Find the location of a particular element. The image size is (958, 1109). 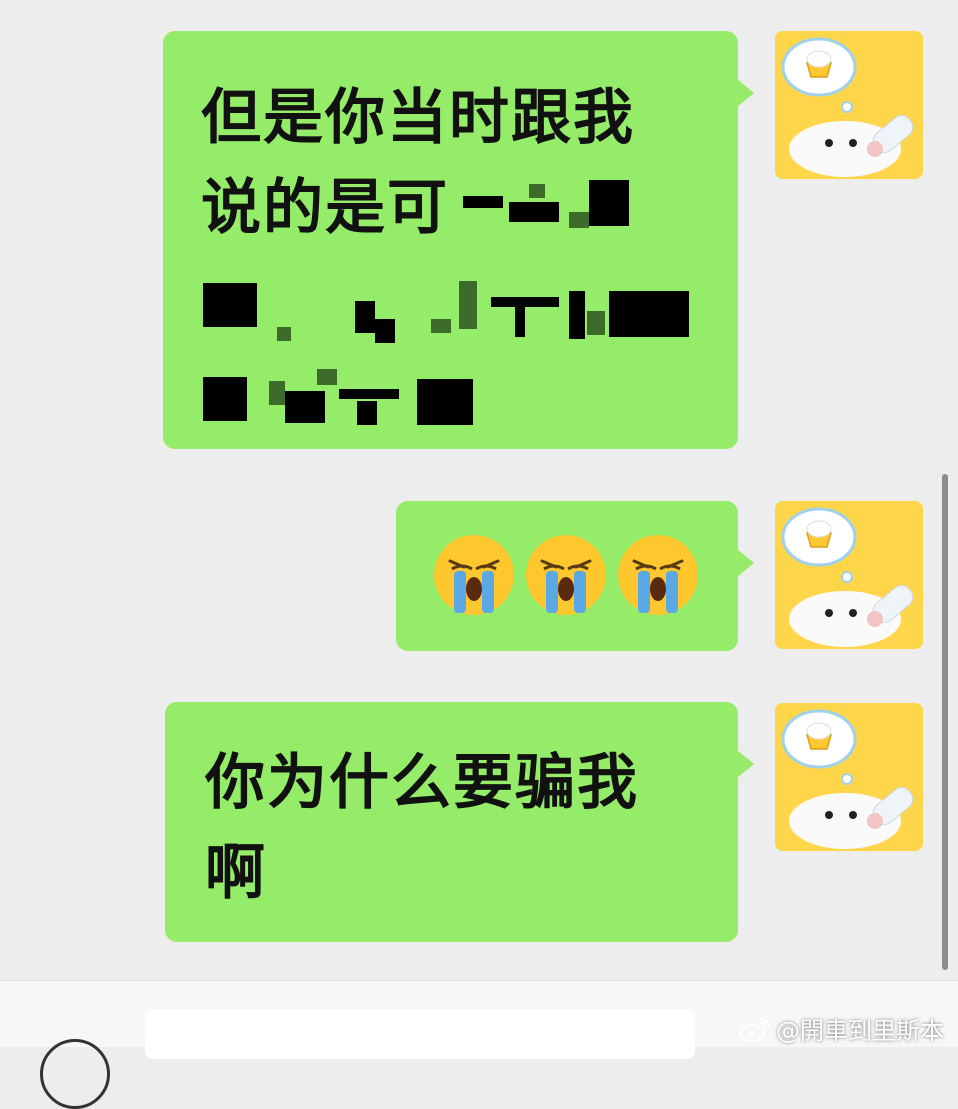

watermark-text: @開車到里斯本 is located at coordinates (860, 1031).